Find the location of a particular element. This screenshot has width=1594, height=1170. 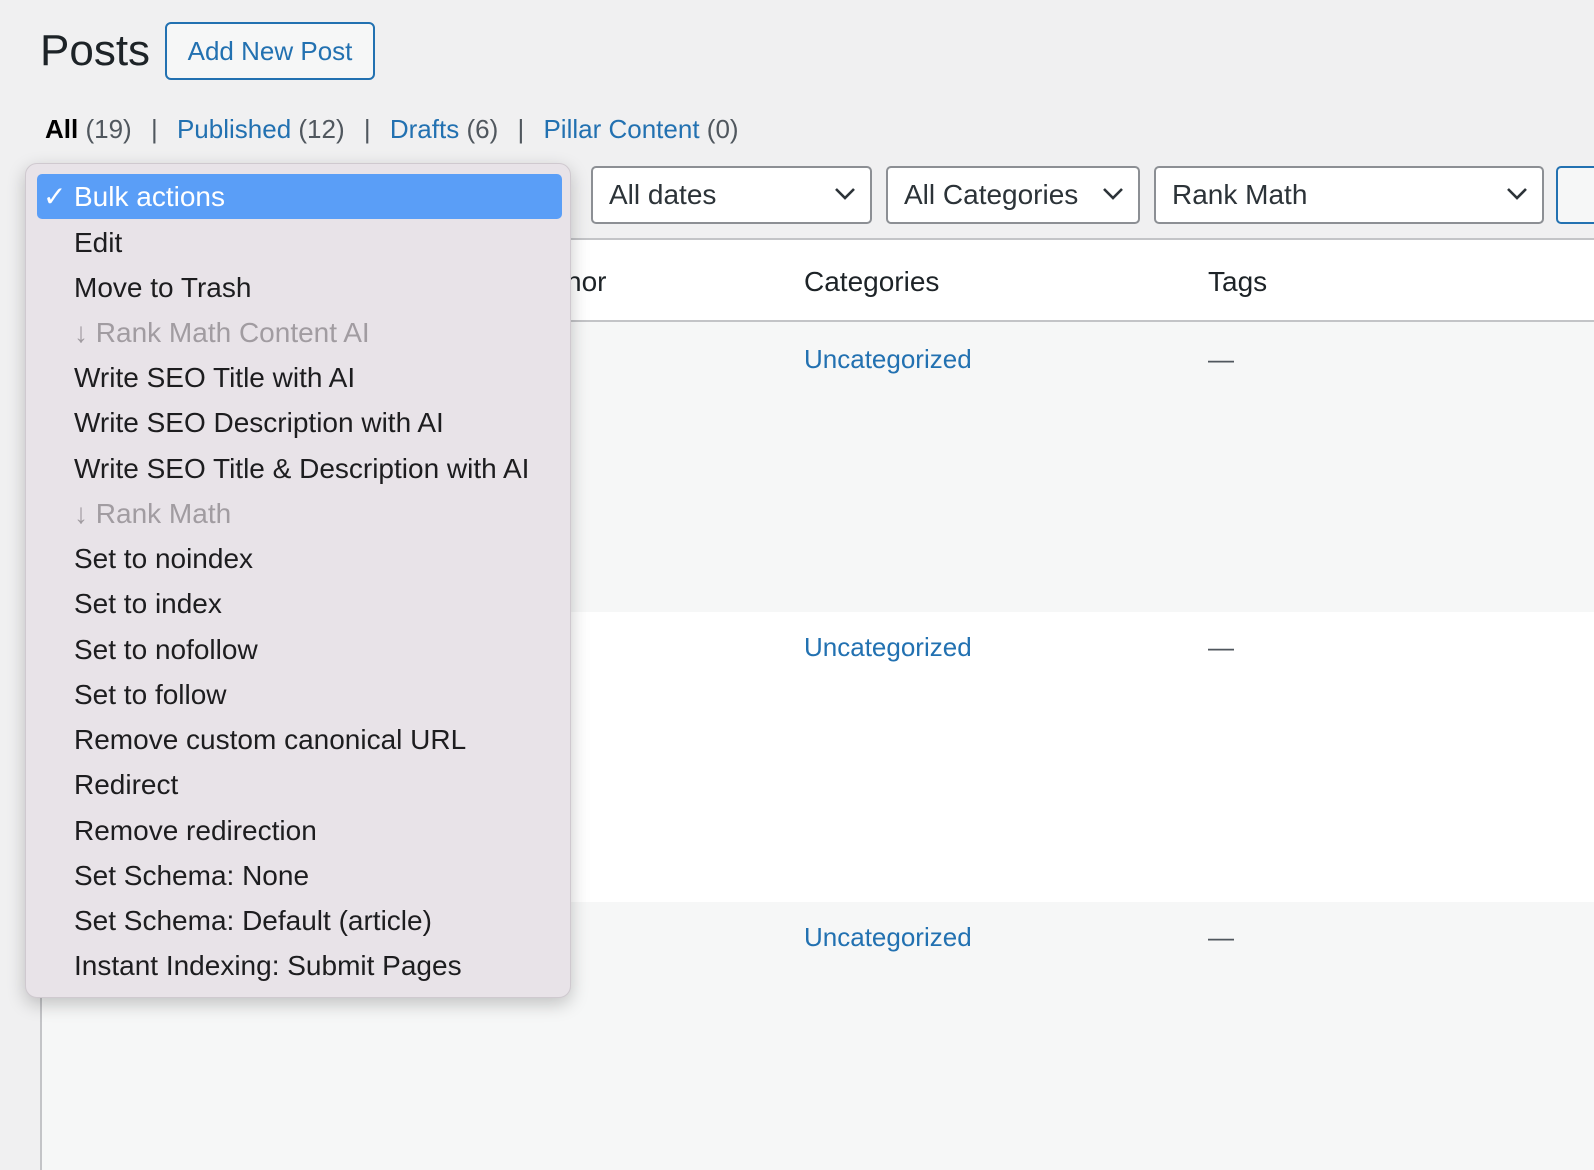

menu-group-rank-math: ↓ Rank Math is located at coordinates (153, 513).